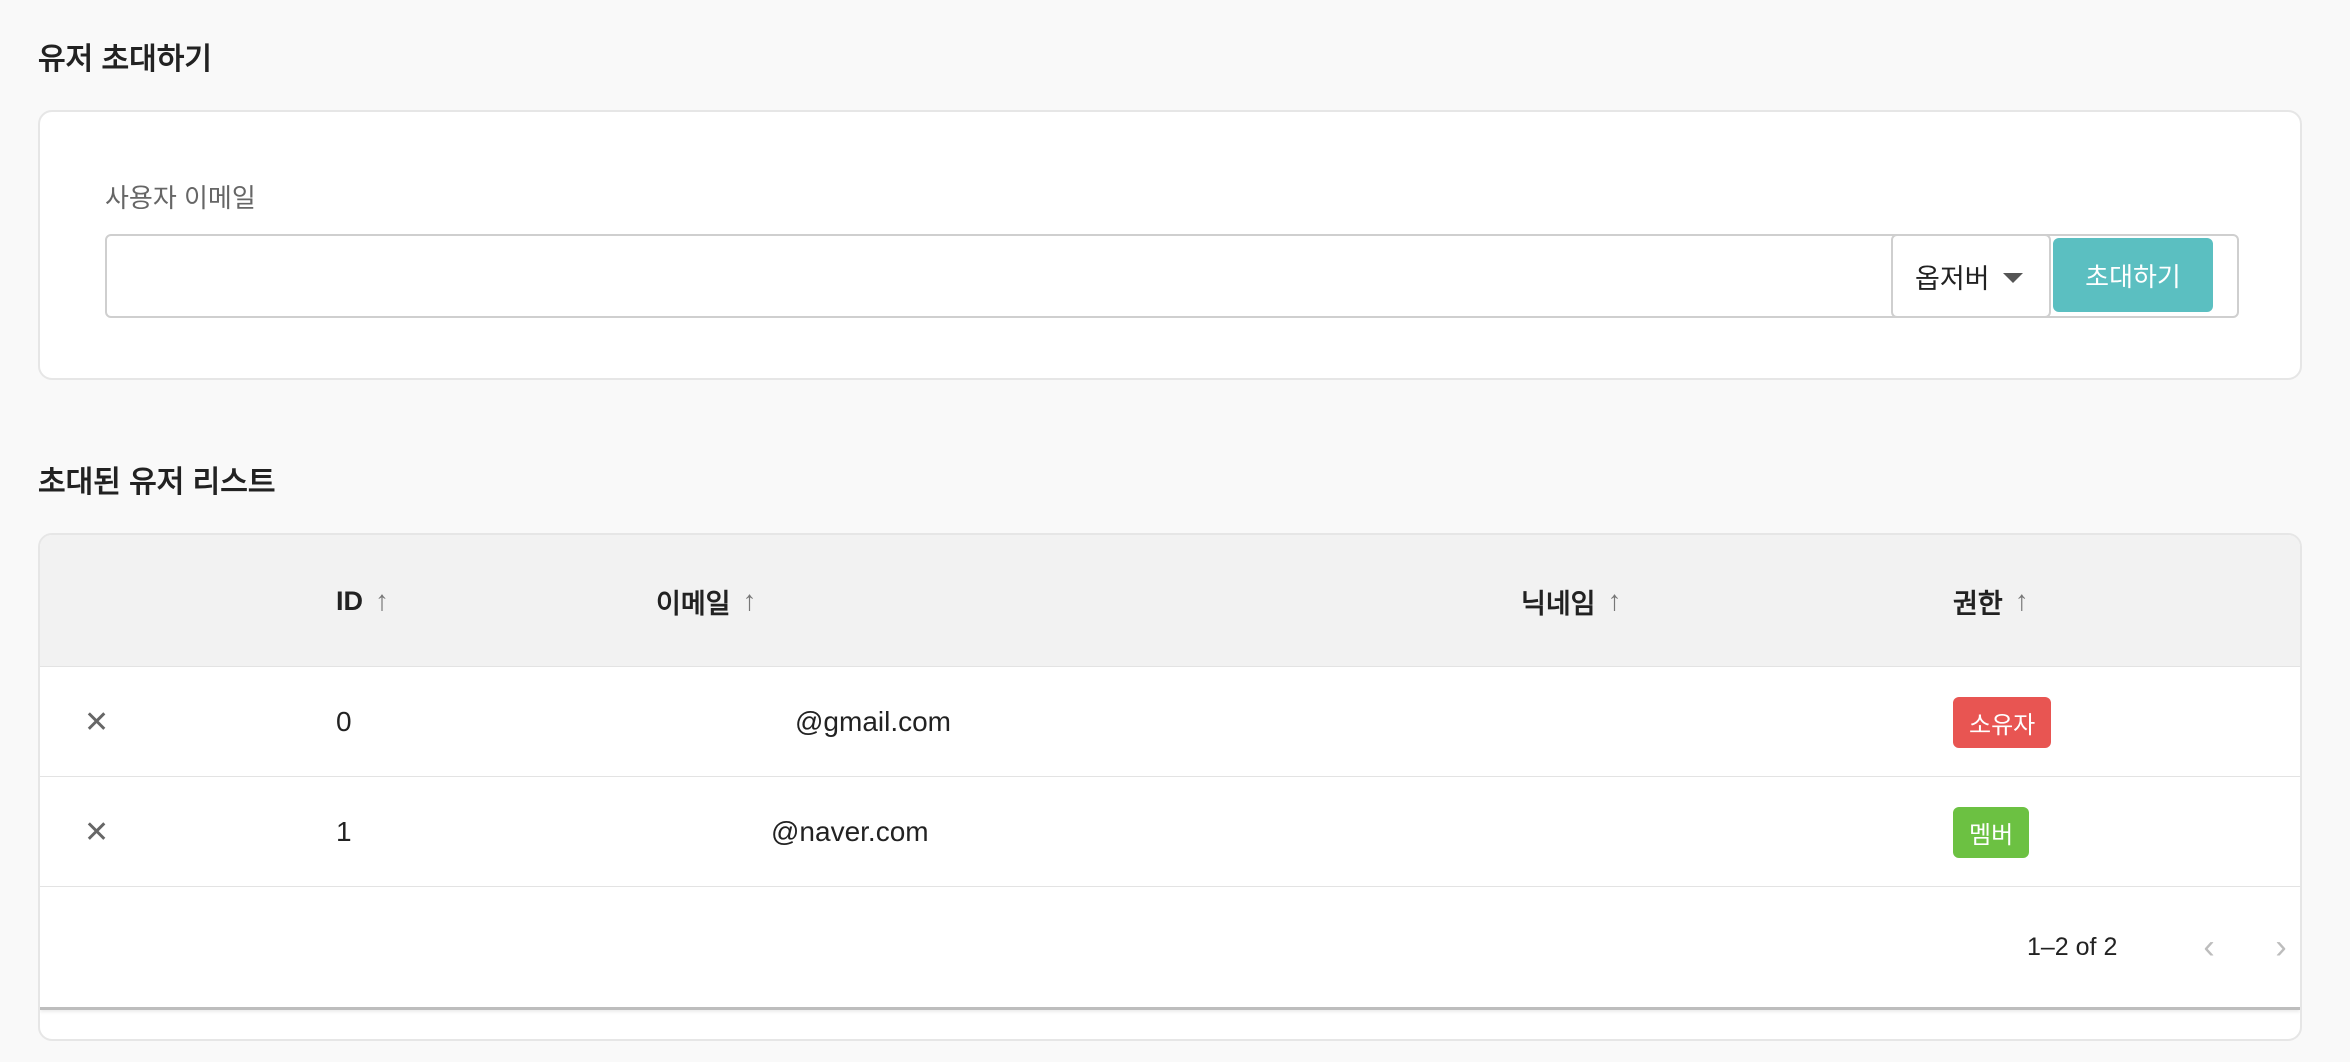 The height and width of the screenshot is (1062, 2350). Describe the element at coordinates (2072, 946) in the screenshot. I see `pagination-range: 1–2 of 2` at that location.